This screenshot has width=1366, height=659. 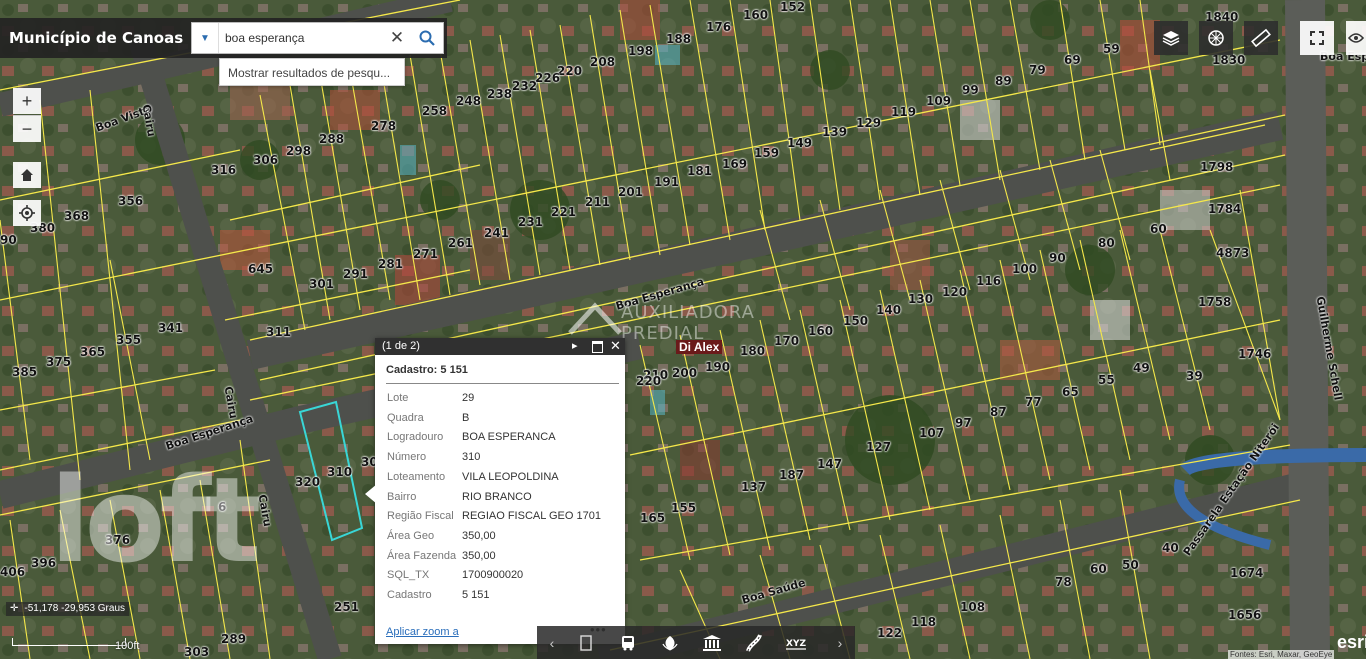 I want to click on parcel-number: 119, so click(x=904, y=112).